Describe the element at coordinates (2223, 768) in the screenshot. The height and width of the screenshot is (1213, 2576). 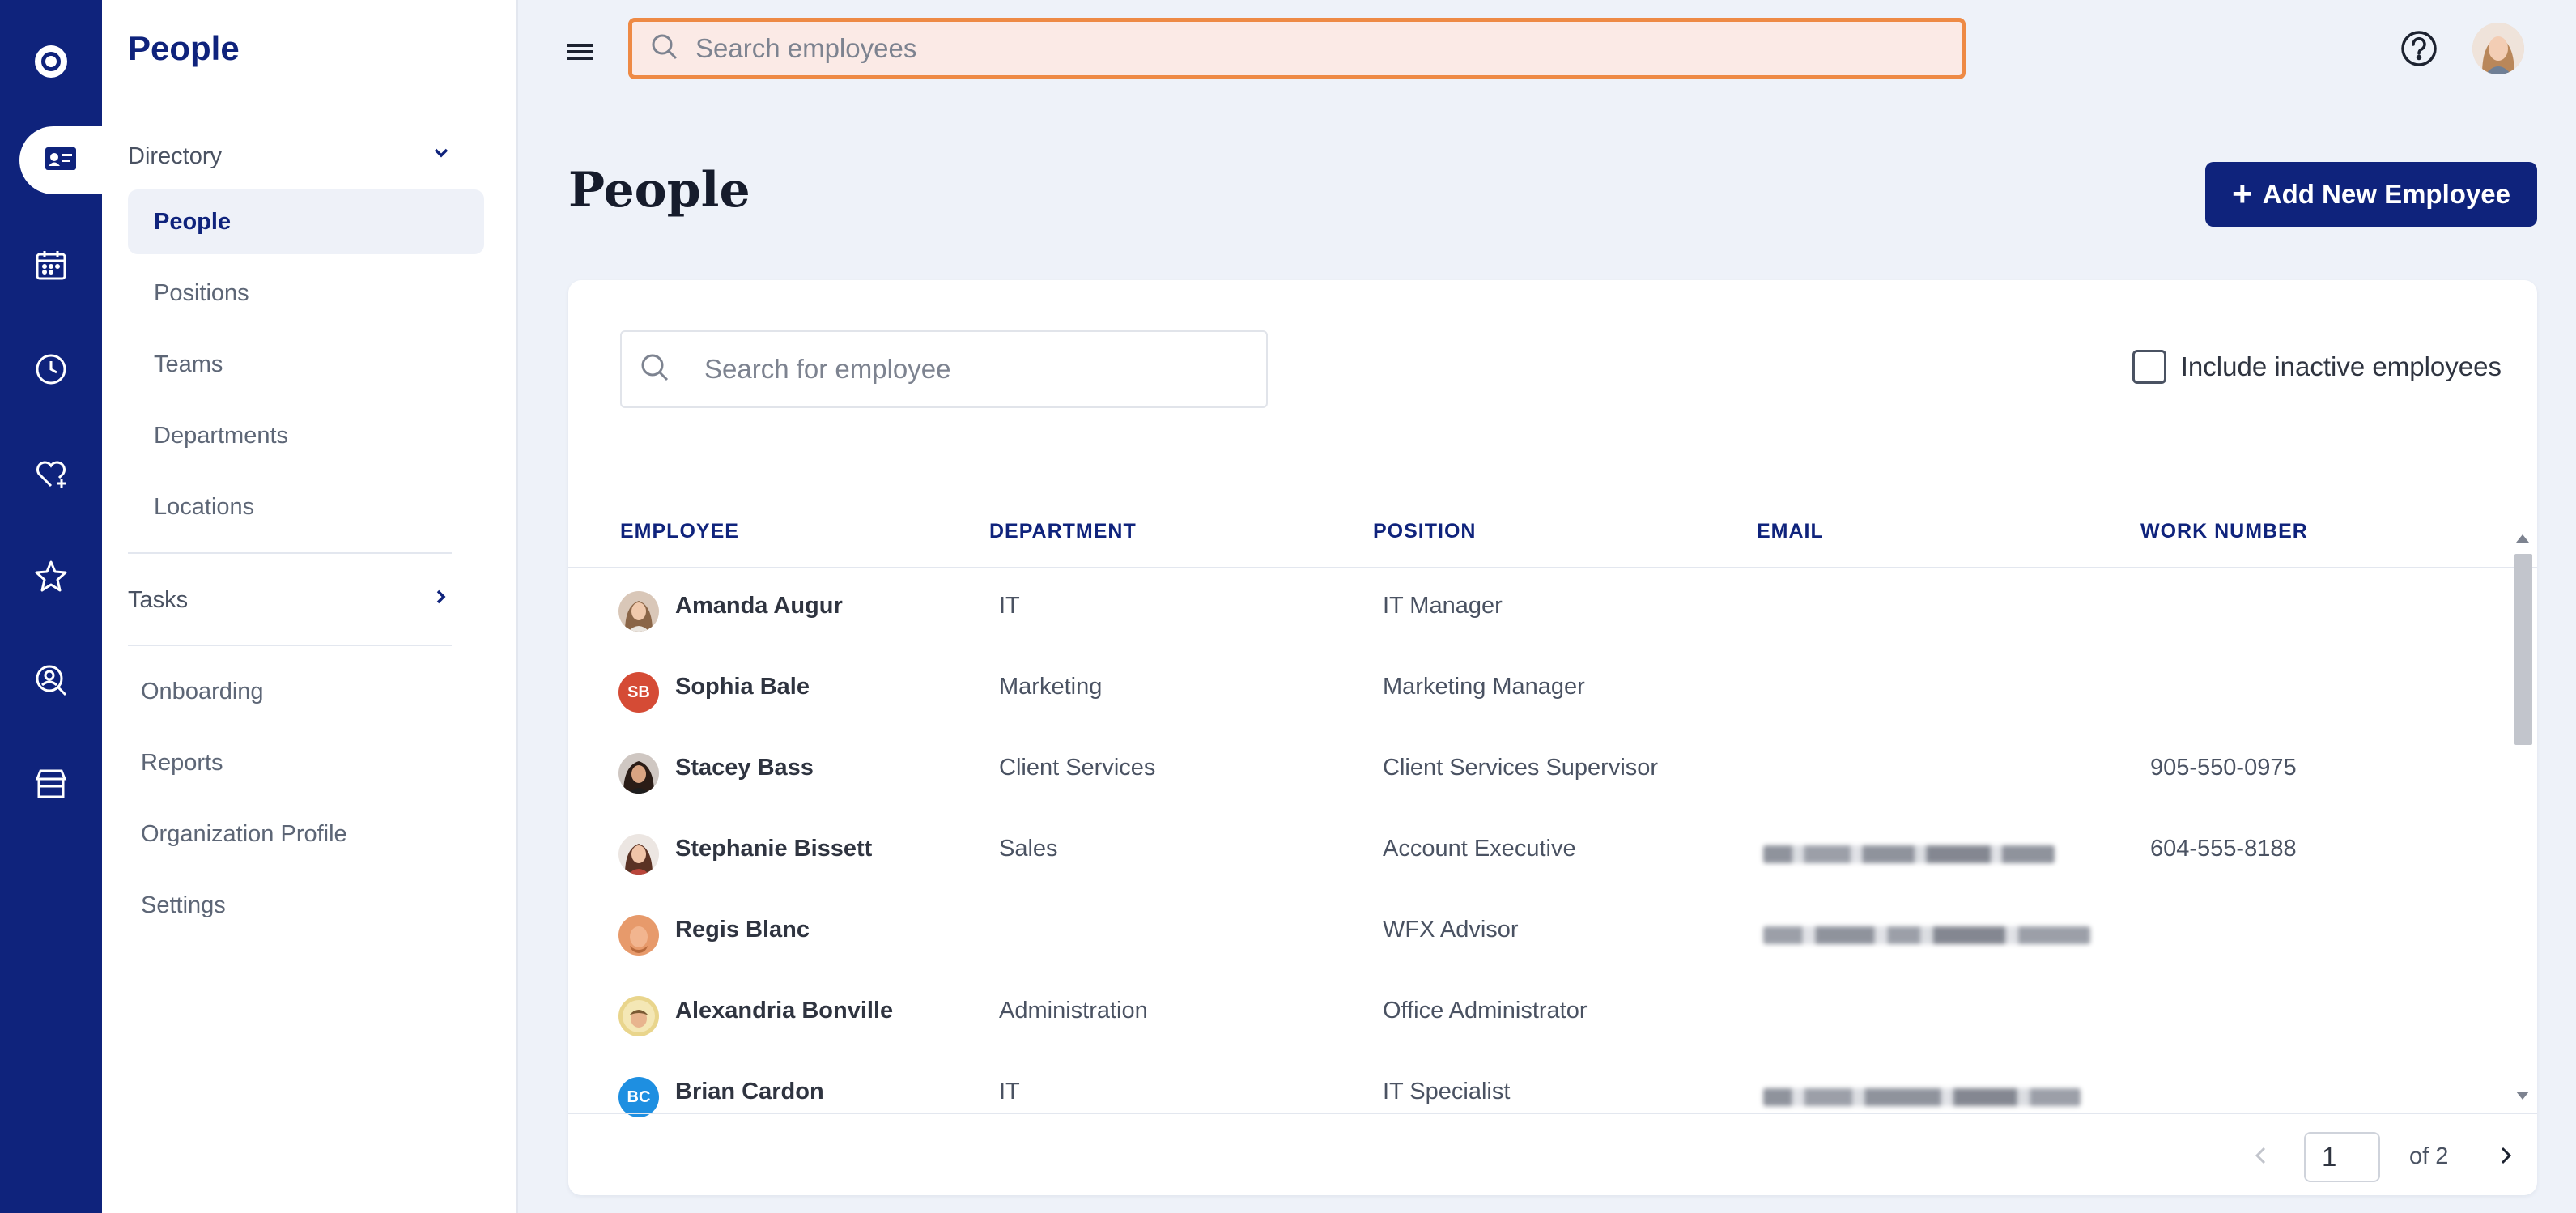
I see `employee-work-number: 905-550-0975` at that location.